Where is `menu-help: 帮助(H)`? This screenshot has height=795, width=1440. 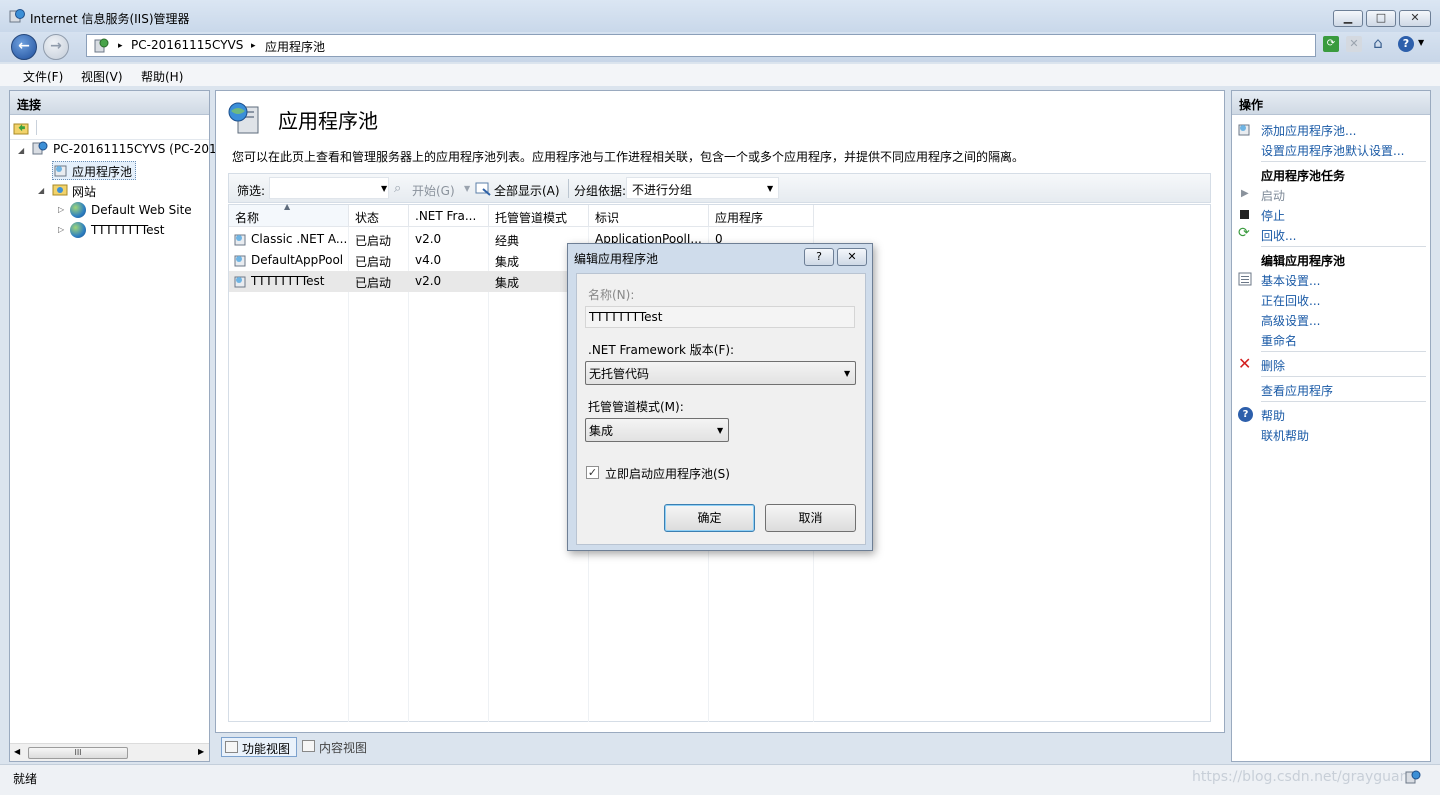 menu-help: 帮助(H) is located at coordinates (162, 76).